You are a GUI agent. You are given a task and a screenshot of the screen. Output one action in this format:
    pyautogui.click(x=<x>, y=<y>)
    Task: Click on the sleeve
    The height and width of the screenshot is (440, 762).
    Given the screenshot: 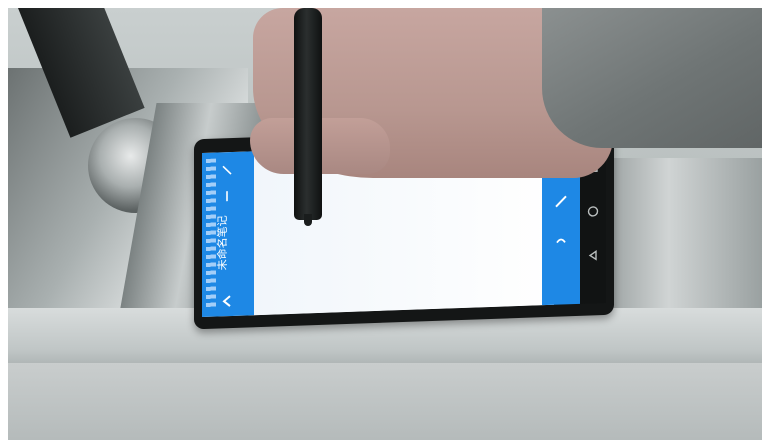 What is the action you would take?
    pyautogui.click(x=652, y=78)
    